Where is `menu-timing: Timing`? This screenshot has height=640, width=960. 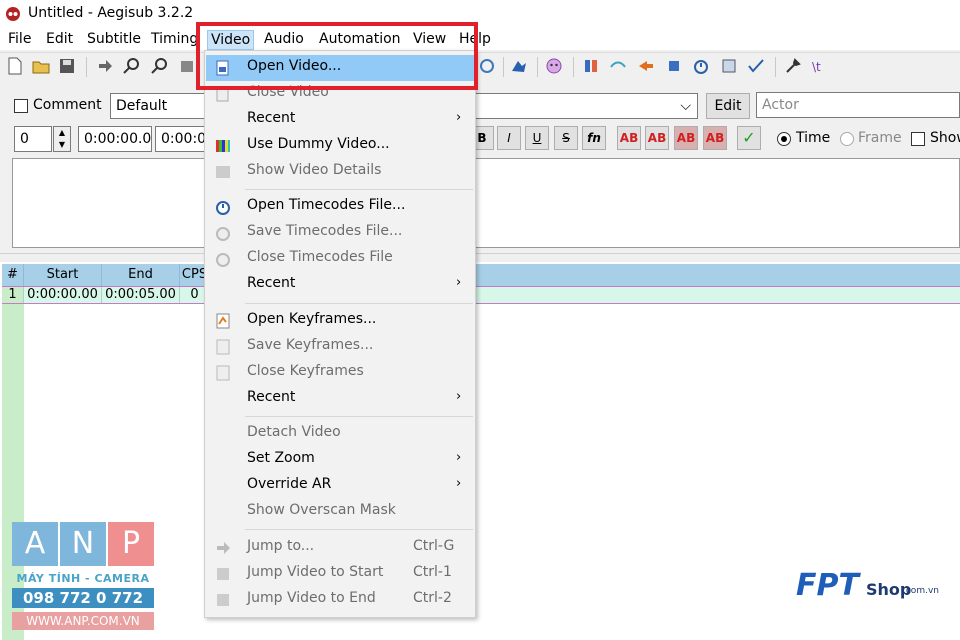 menu-timing: Timing is located at coordinates (174, 40).